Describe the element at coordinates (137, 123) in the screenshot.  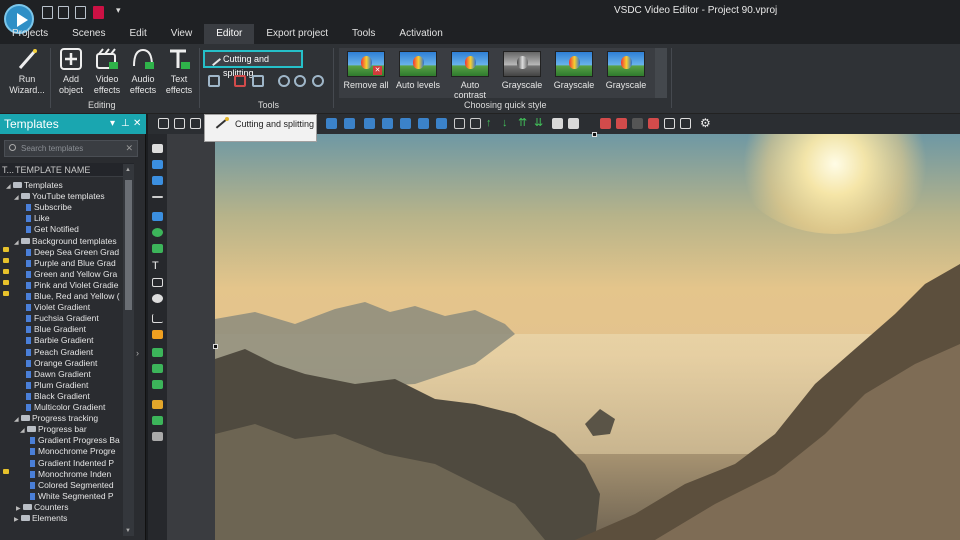
I see `close-icon: ✕` at that location.